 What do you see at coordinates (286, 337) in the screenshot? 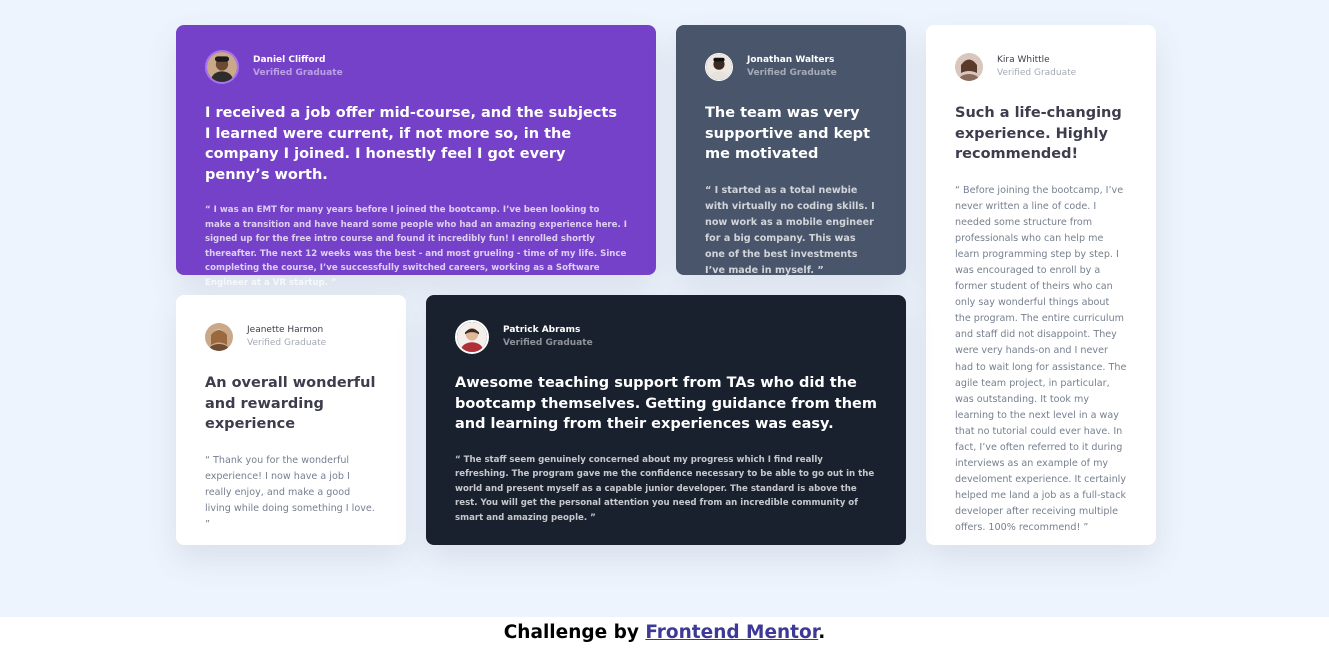
I see `author-info: Jeanette Harmon Verified Graduate` at bounding box center [286, 337].